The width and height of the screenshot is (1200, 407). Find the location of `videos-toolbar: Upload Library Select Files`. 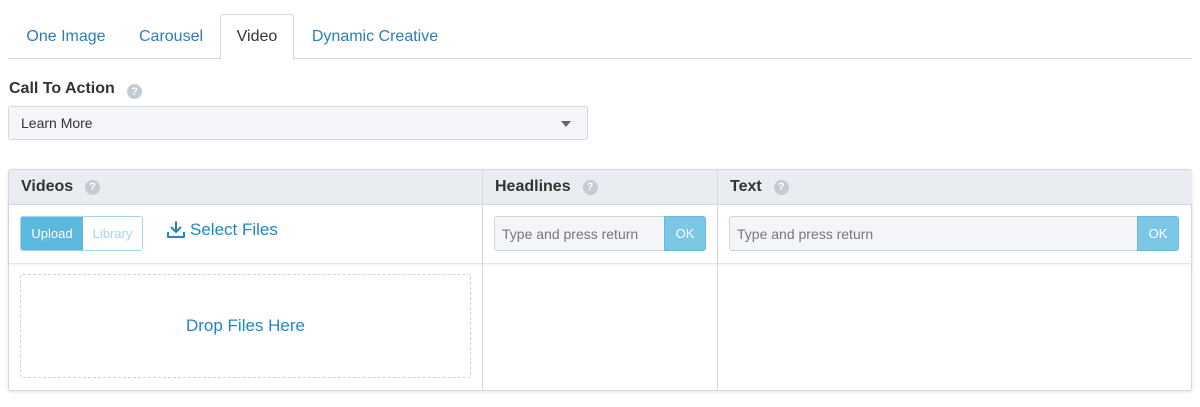

videos-toolbar: Upload Library Select Files is located at coordinates (245, 234).